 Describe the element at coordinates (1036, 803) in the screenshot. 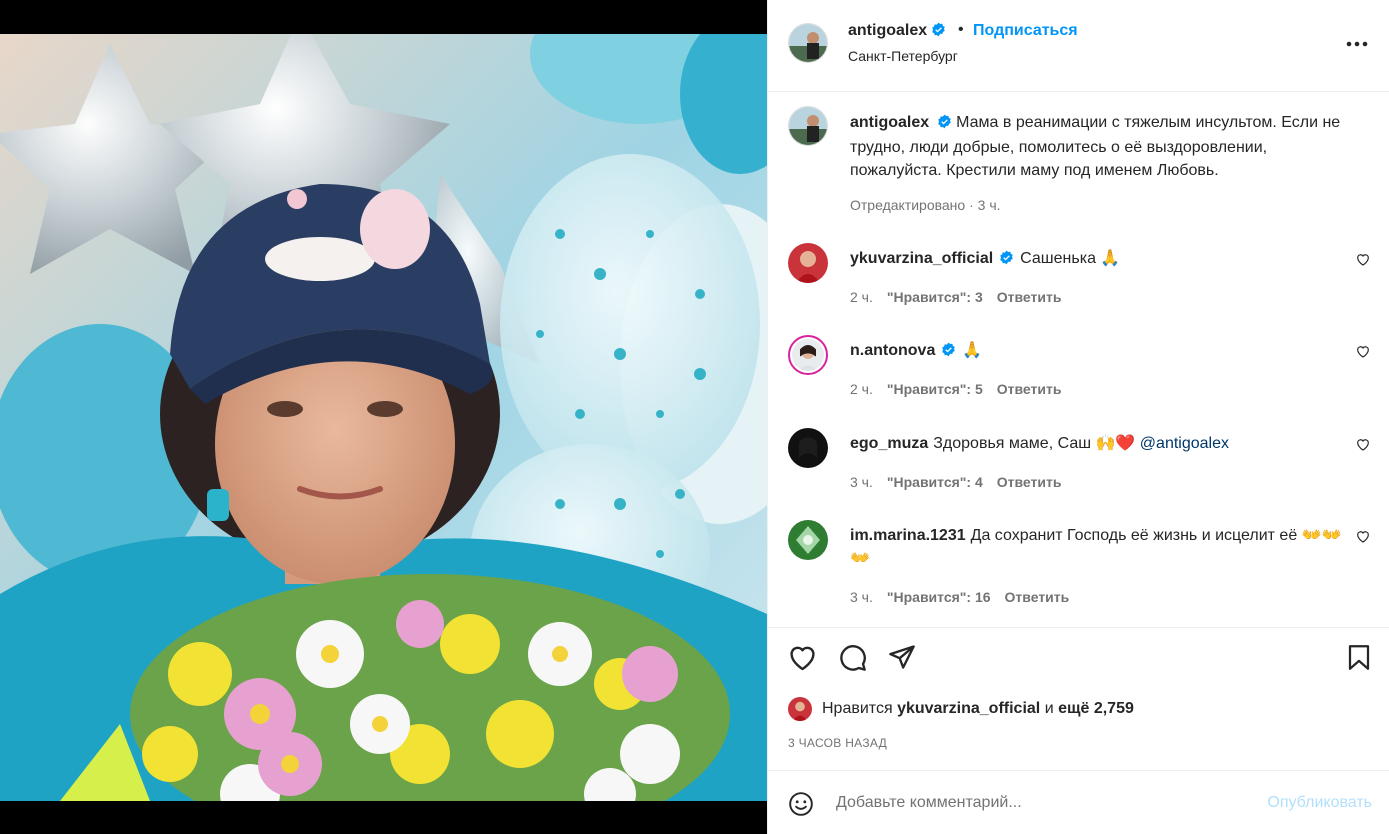

I see `comment-input` at that location.